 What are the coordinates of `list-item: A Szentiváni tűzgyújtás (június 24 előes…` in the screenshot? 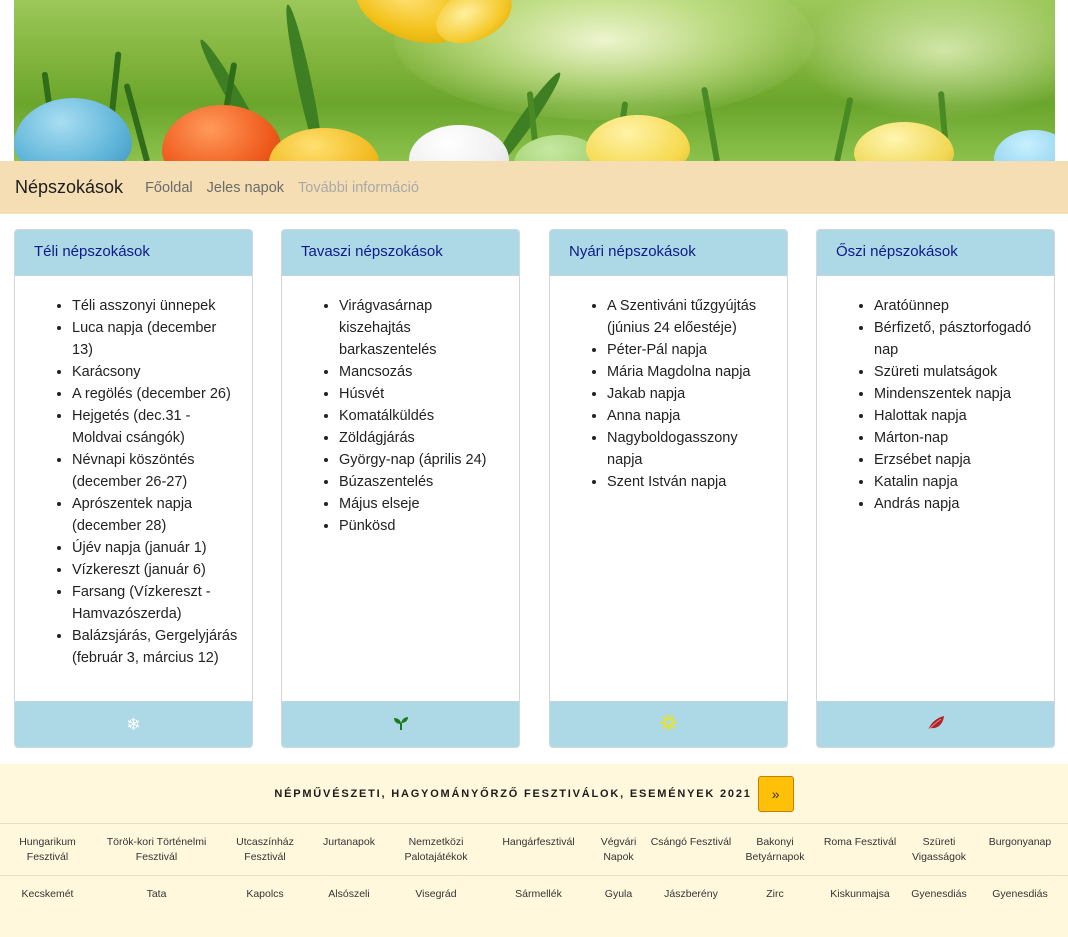 It's located at (691, 317).